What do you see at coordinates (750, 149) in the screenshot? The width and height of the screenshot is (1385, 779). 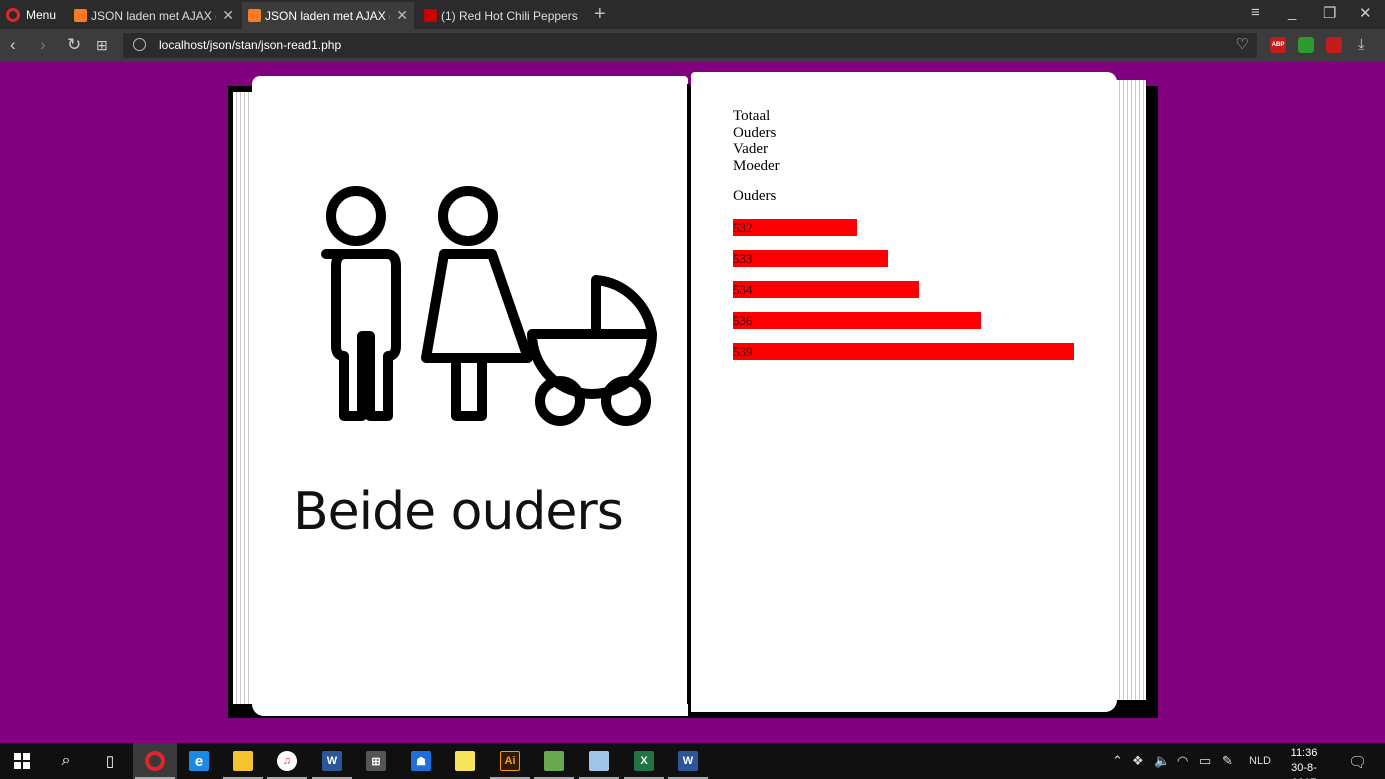 I see `stat-father: Vader` at bounding box center [750, 149].